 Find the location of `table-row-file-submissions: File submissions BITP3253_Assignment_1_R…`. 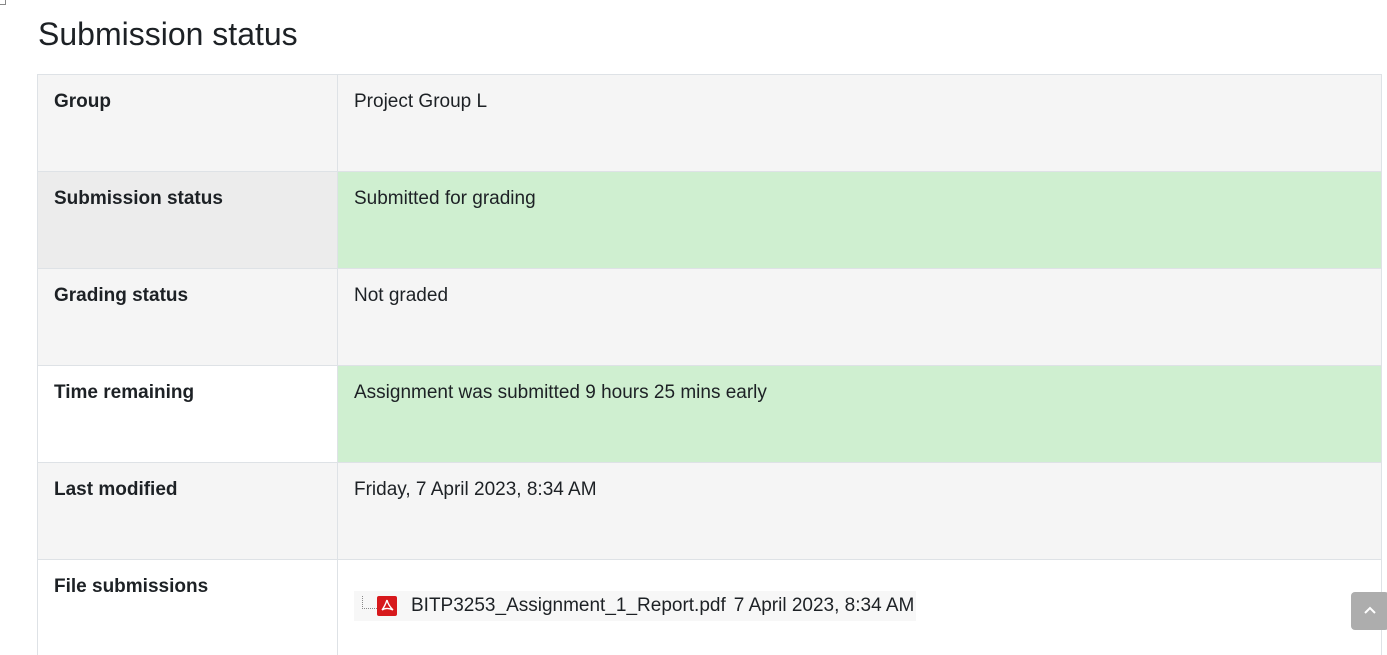

table-row-file-submissions: File submissions BITP3253_Assignment_1_R… is located at coordinates (709, 607).